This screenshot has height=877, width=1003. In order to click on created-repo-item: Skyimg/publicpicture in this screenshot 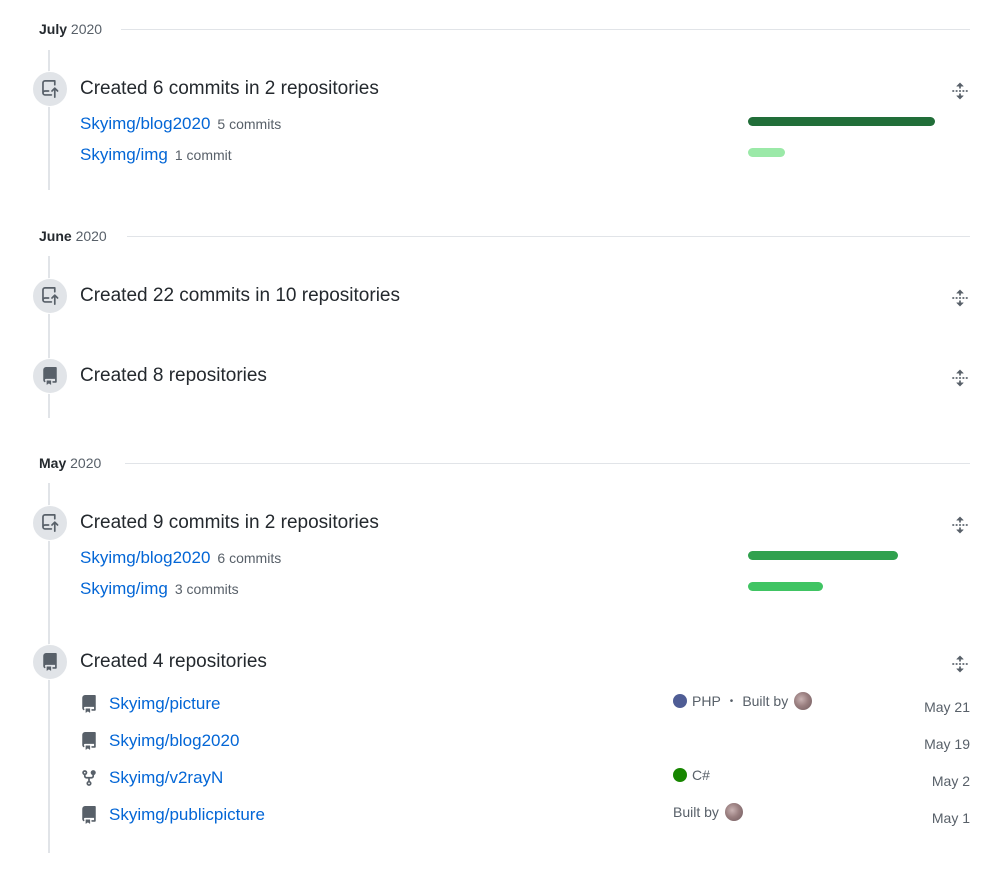, I will do `click(172, 815)`.